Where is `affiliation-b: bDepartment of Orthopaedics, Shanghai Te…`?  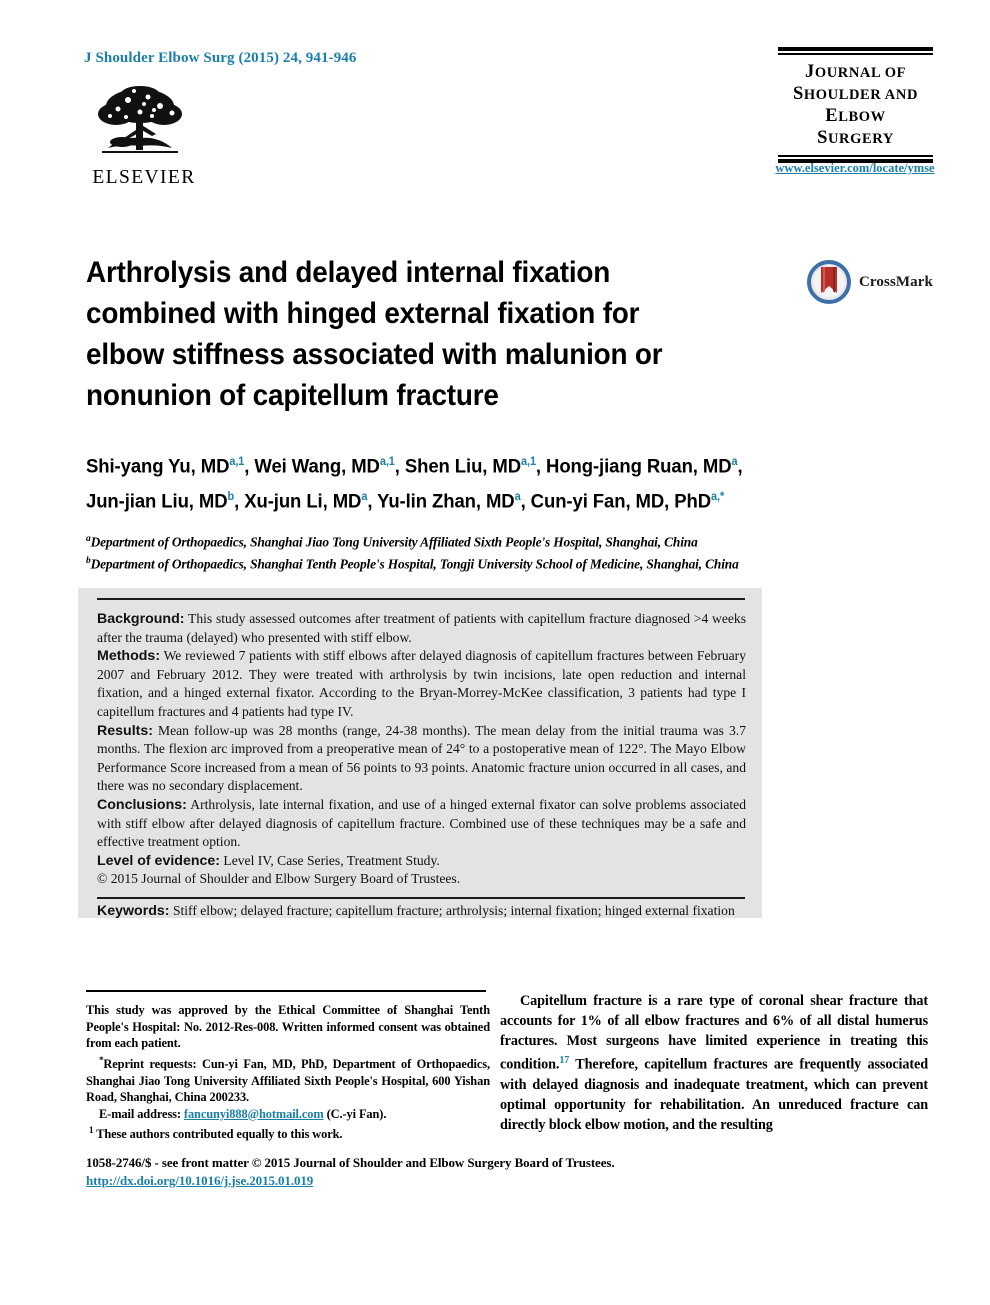 affiliation-b: bDepartment of Orthopaedics, Shanghai Te… is located at coordinates (412, 563).